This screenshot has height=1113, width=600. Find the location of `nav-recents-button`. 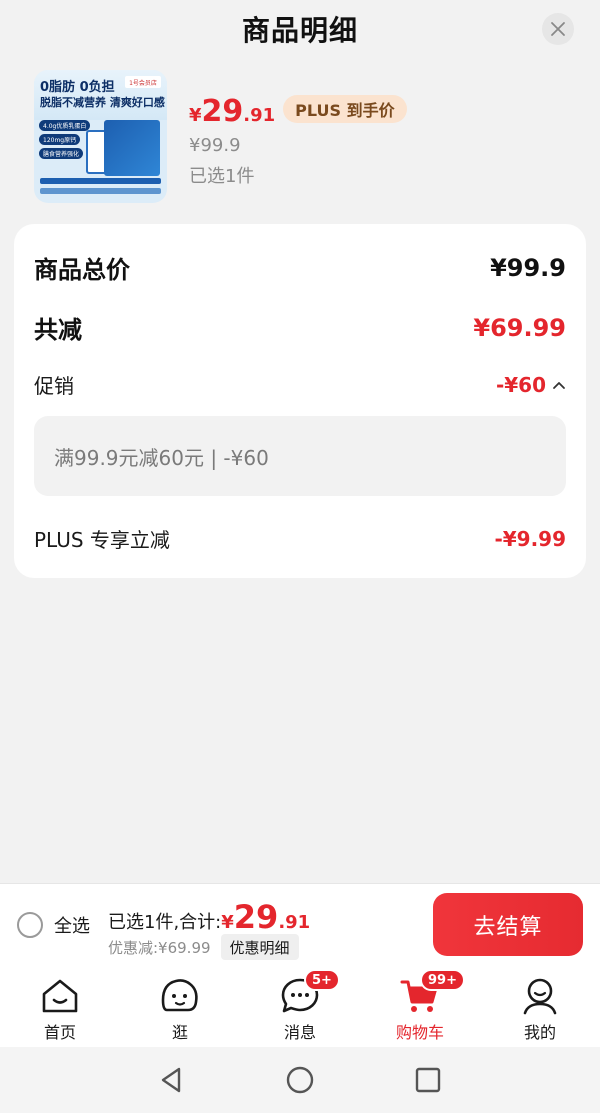

nav-recents-button is located at coordinates (428, 1080).